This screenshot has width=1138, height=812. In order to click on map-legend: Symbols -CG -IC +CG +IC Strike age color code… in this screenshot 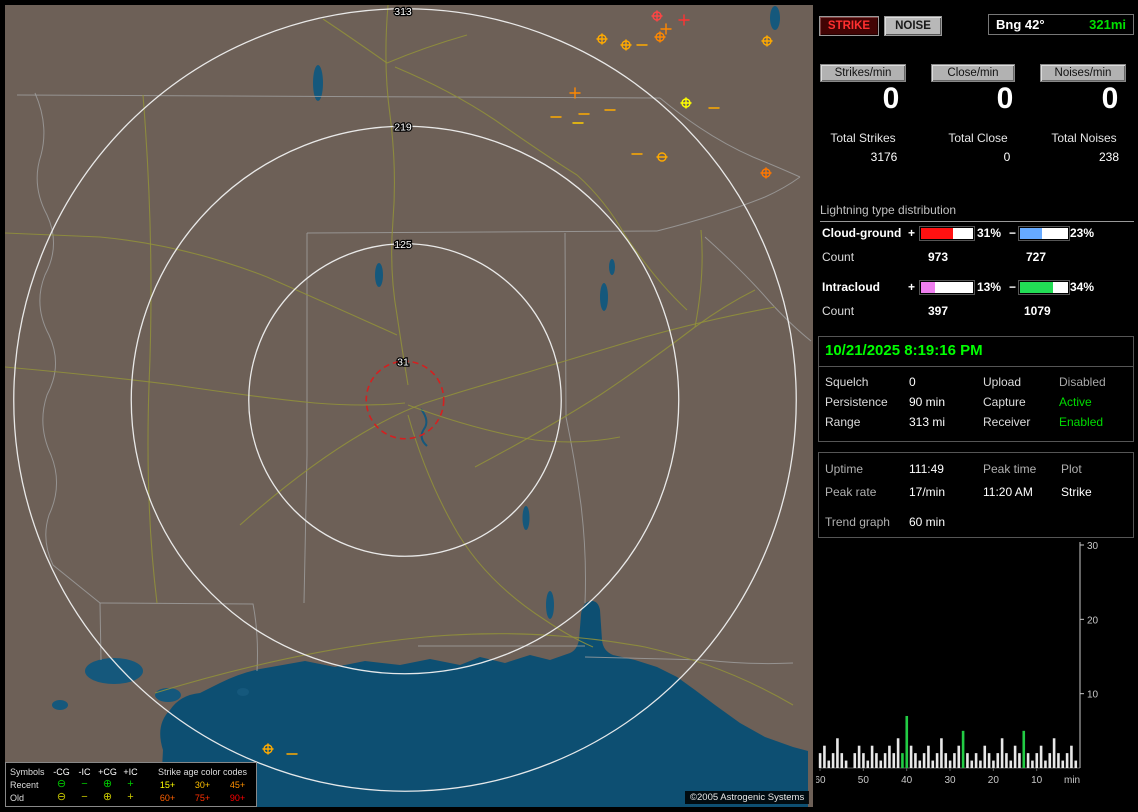, I will do `click(131, 784)`.